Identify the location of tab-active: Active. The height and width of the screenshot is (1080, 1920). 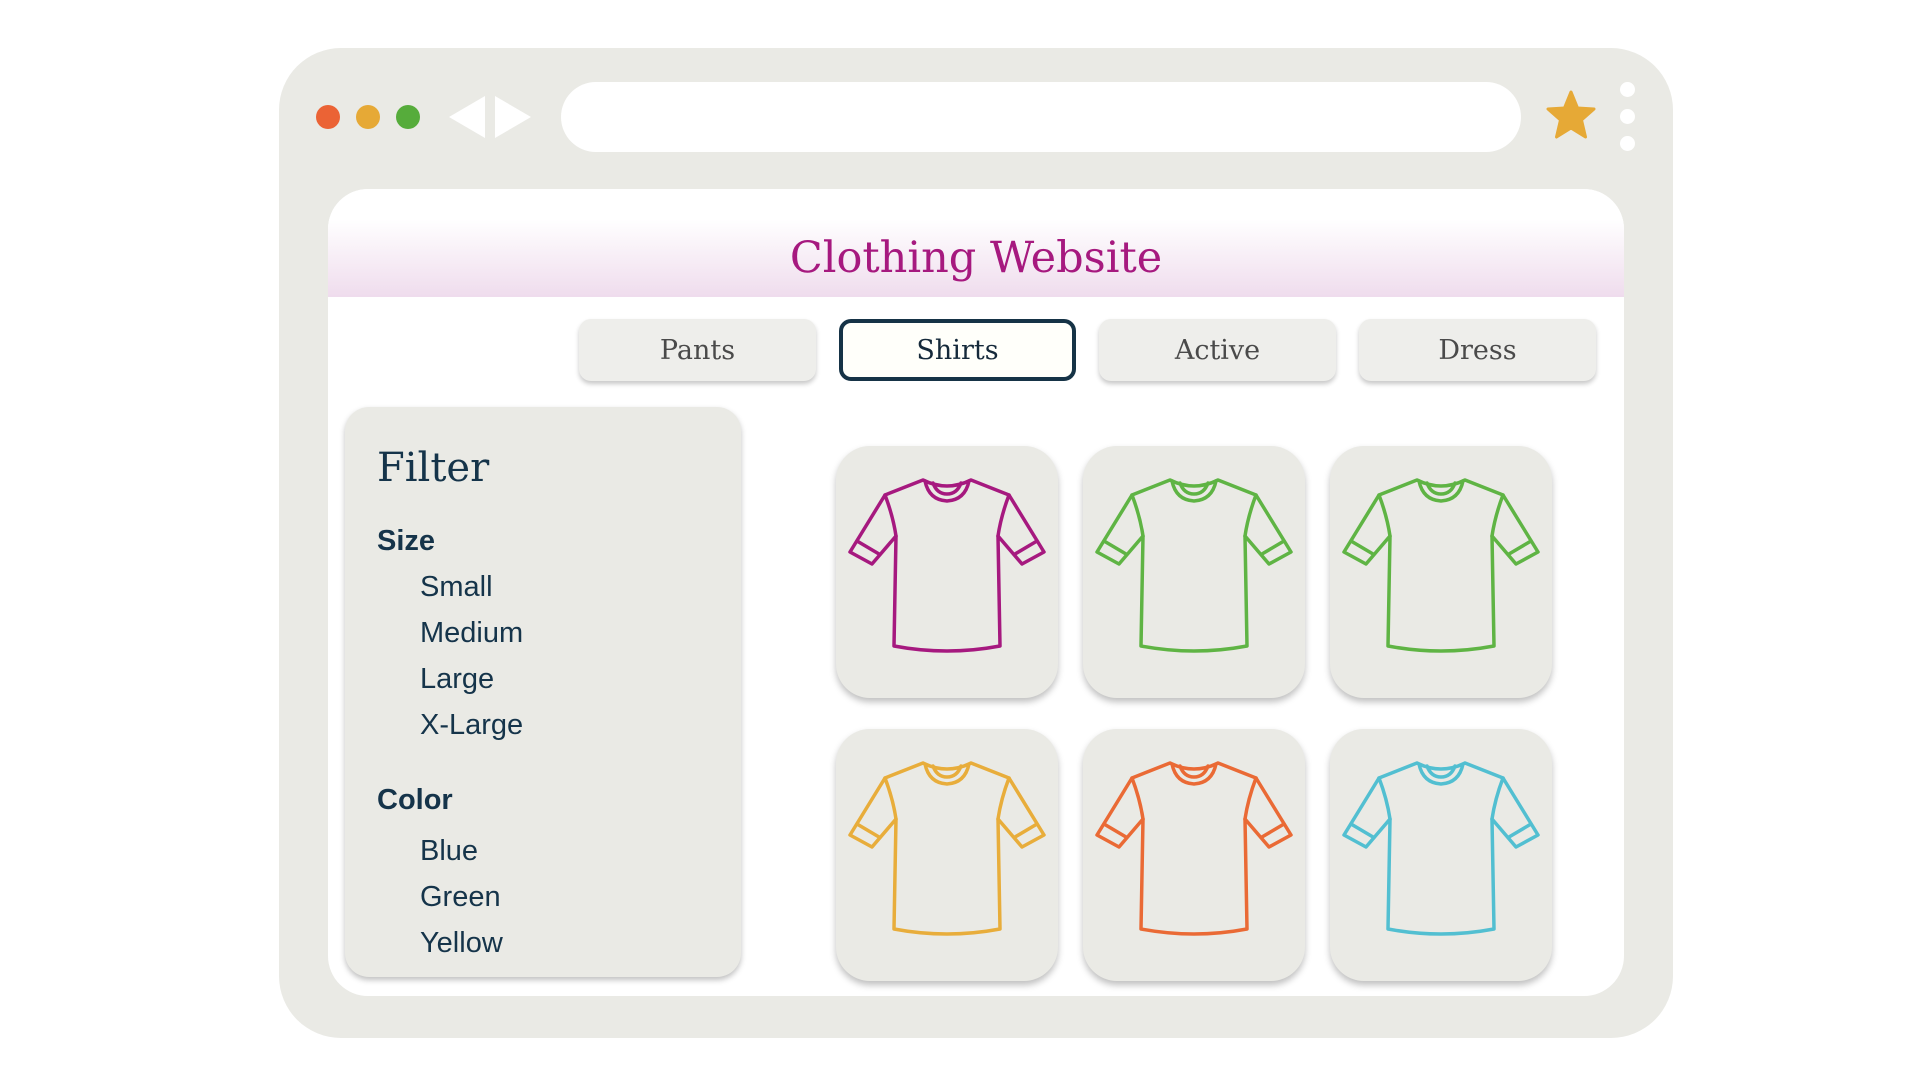
(1217, 350).